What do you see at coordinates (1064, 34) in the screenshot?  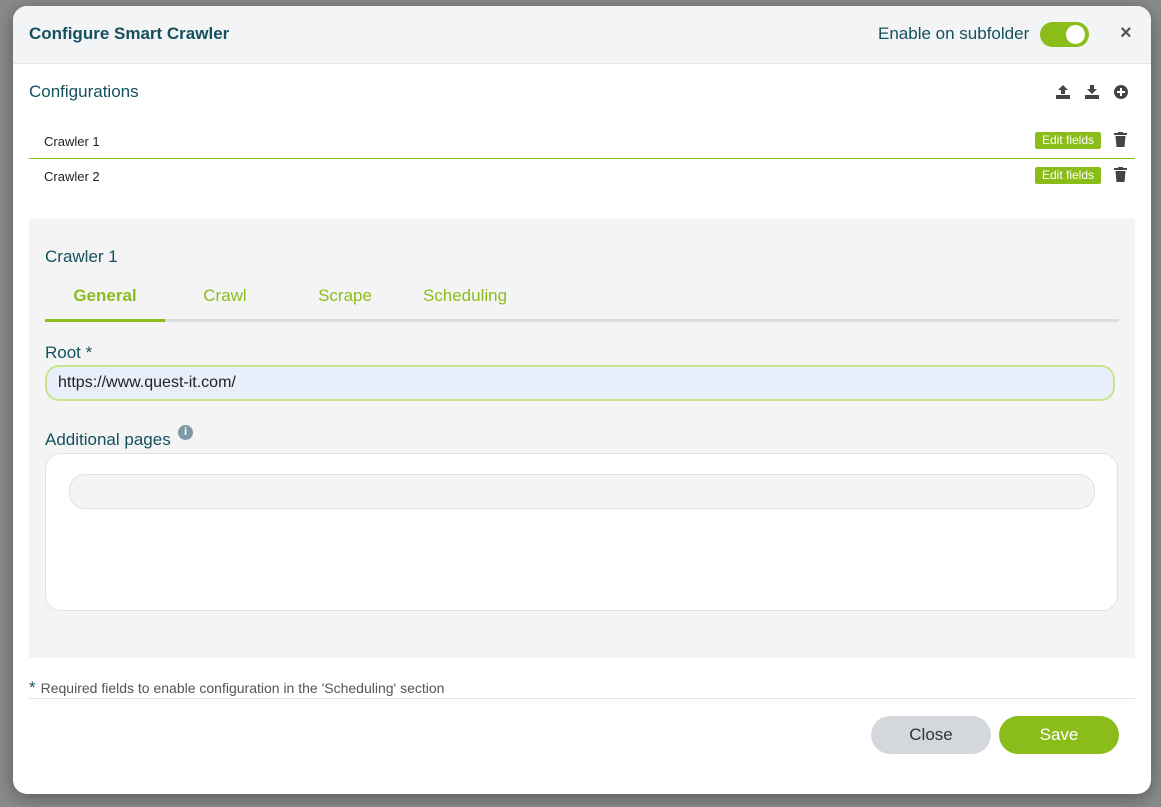 I see `subfolder-toggle` at bounding box center [1064, 34].